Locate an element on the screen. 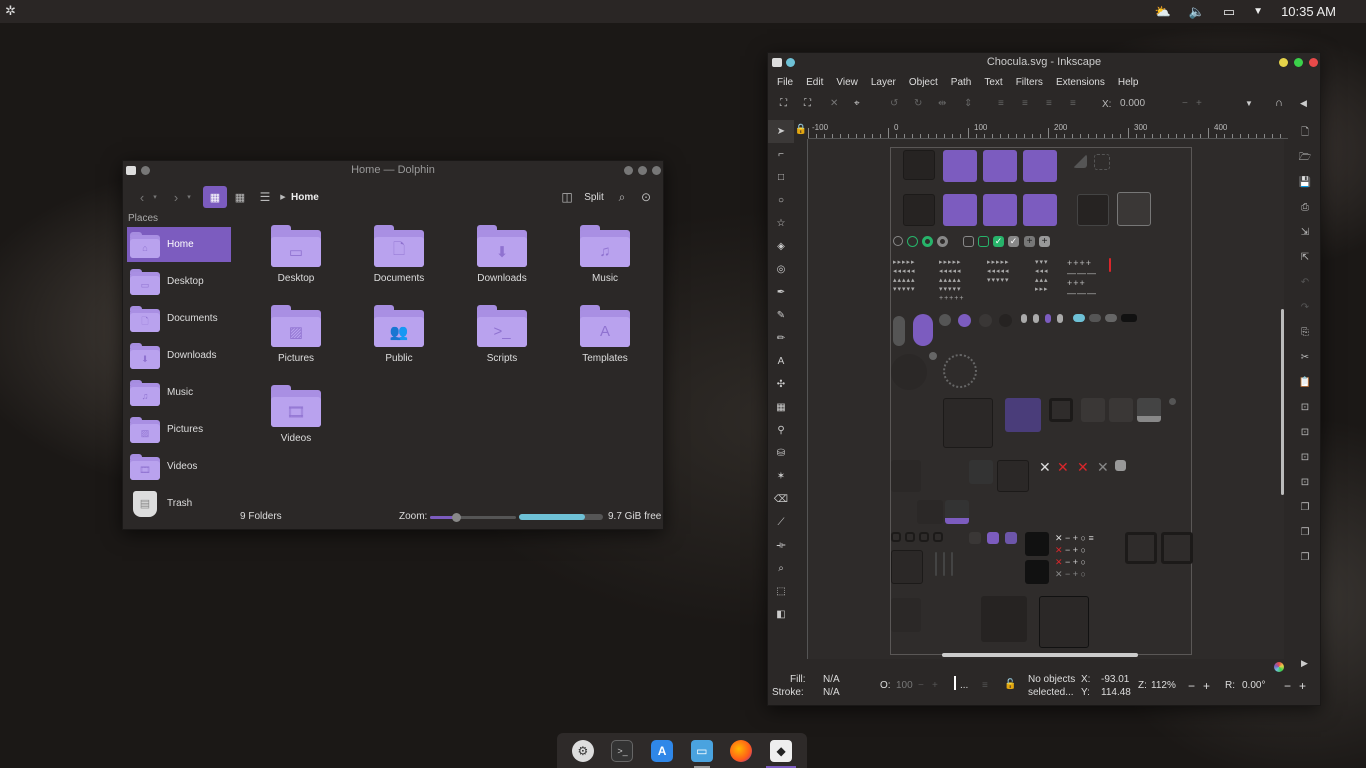 Image resolution: width=1366 pixels, height=768 pixels. import-icon: ⇲ is located at coordinates (1305, 232).